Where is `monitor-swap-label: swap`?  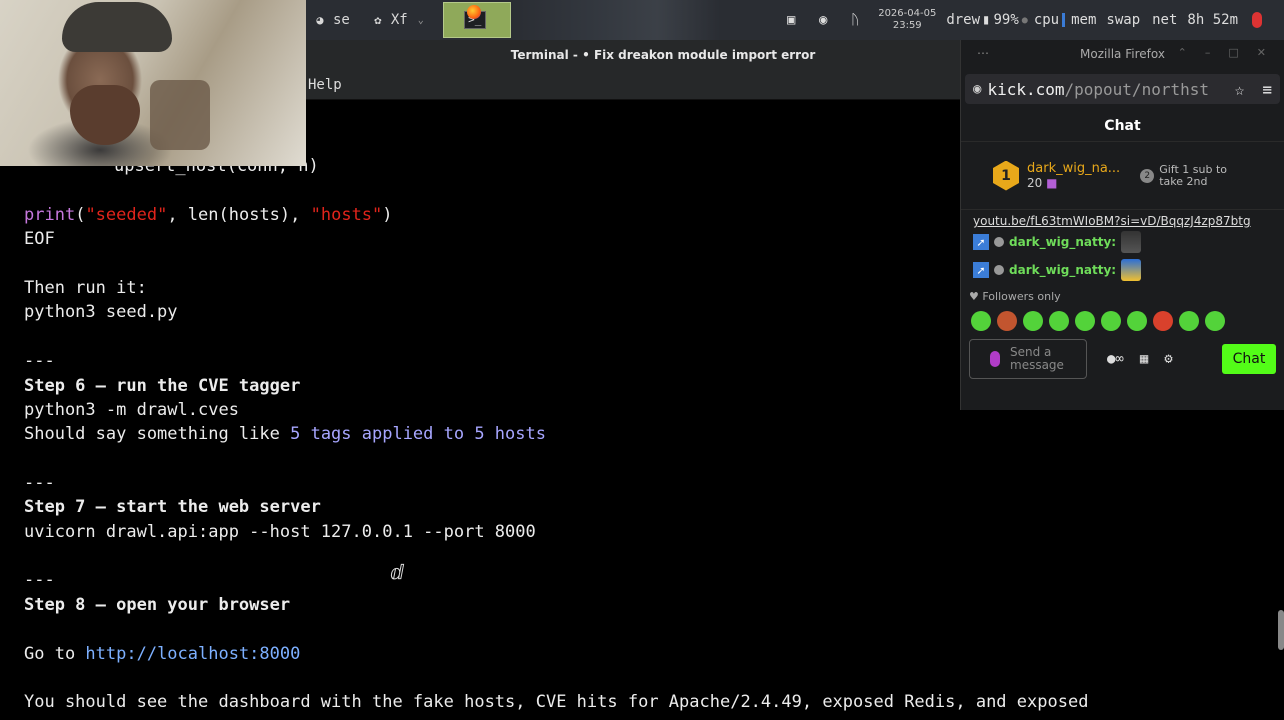
monitor-swap-label: swap is located at coordinates (1123, 20).